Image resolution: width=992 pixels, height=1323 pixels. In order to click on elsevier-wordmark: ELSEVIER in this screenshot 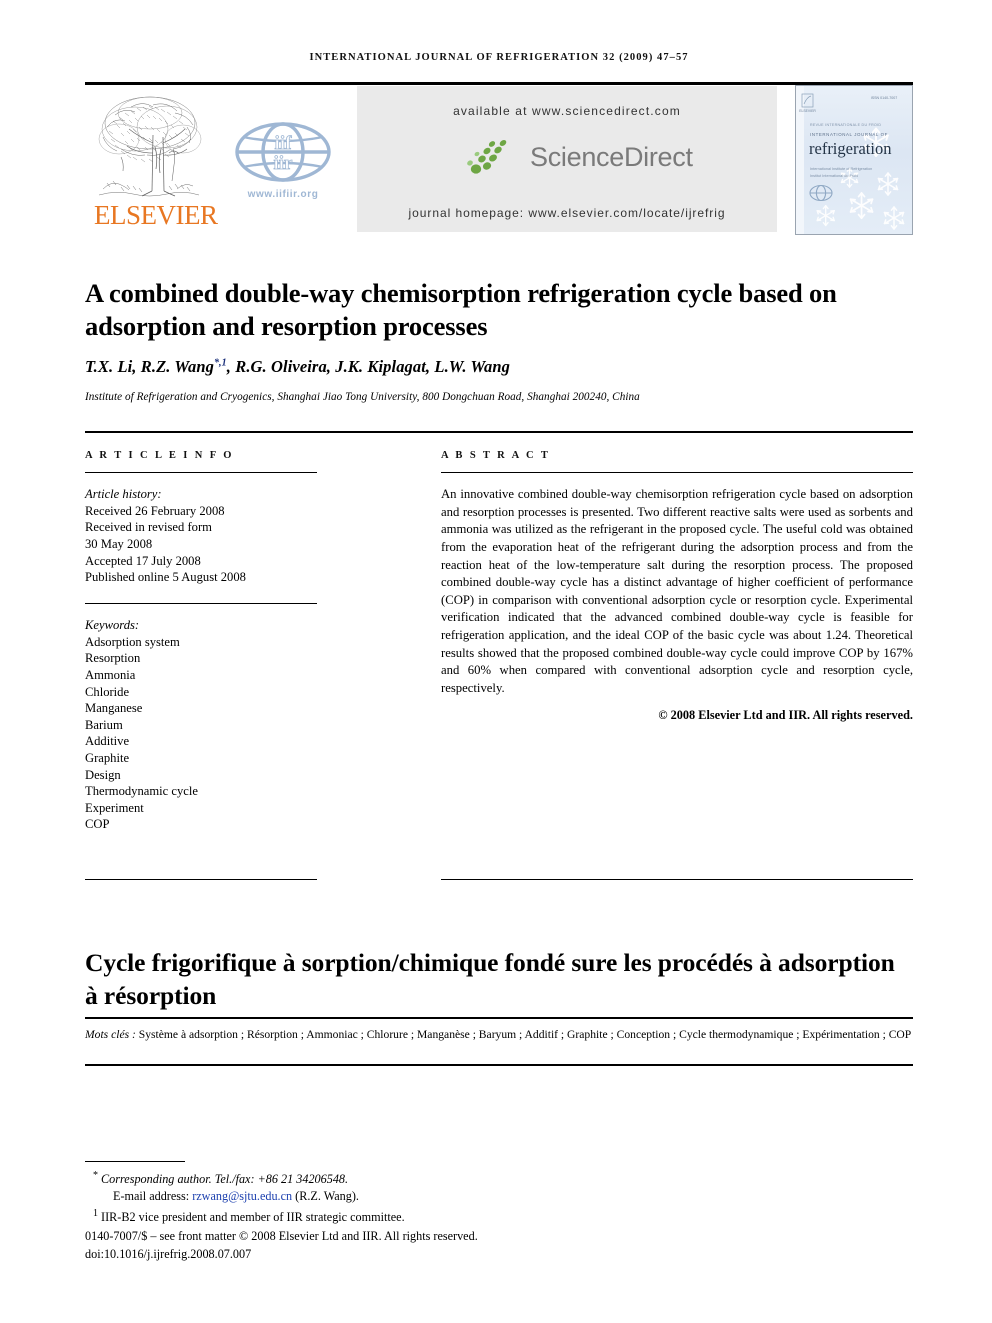, I will do `click(156, 215)`.